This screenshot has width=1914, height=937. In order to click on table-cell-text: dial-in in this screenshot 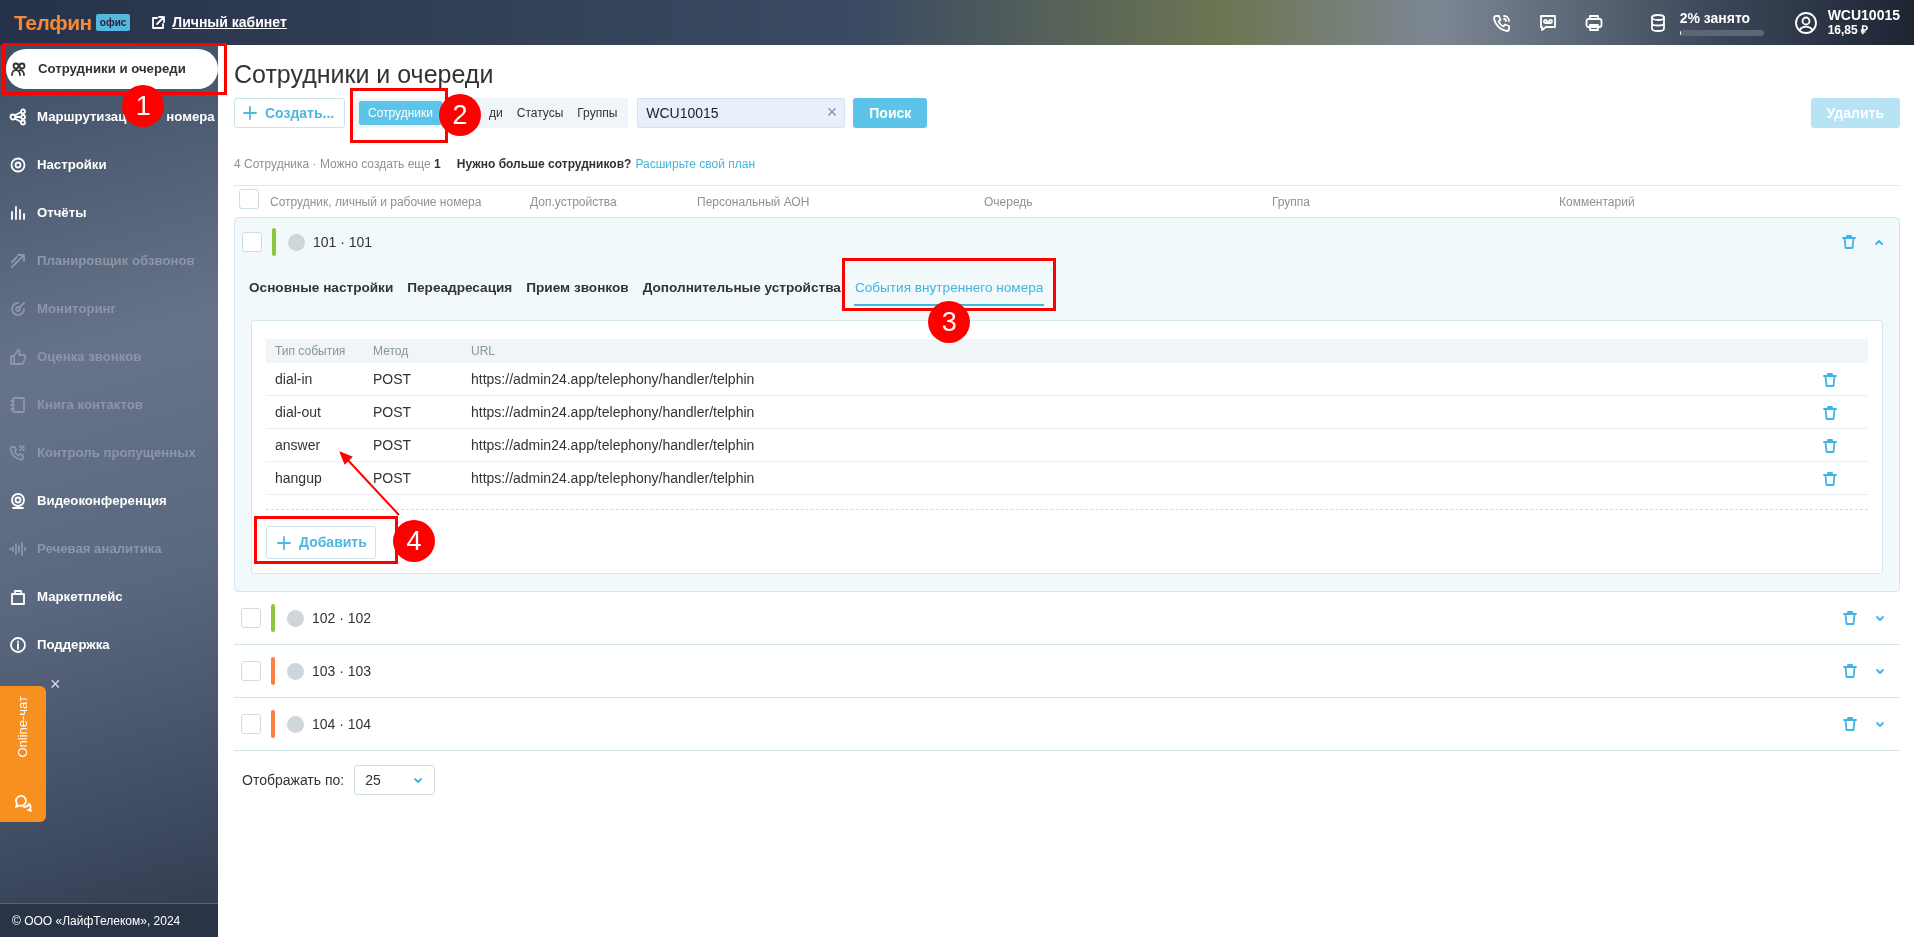, I will do `click(294, 379)`.